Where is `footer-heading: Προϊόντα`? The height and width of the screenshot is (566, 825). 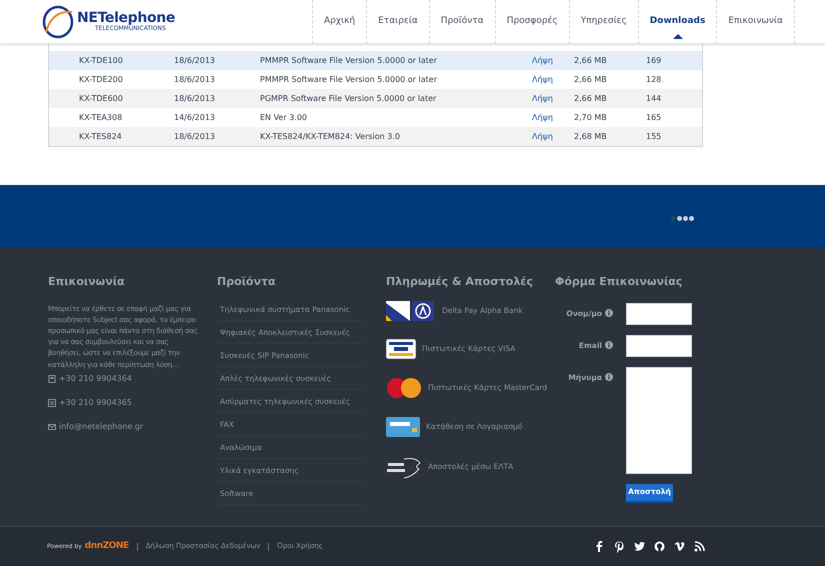 footer-heading: Προϊόντα is located at coordinates (247, 282).